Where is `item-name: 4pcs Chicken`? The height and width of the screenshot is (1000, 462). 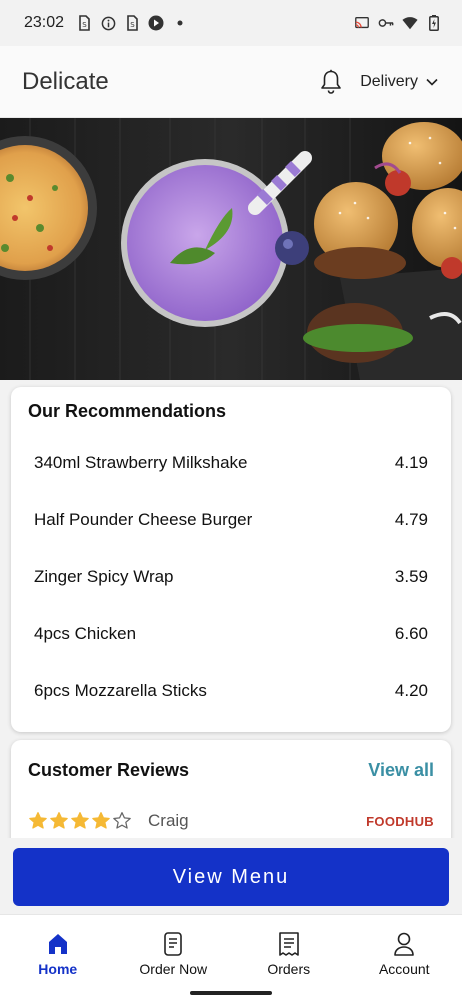
item-name: 4pcs Chicken is located at coordinates (85, 633).